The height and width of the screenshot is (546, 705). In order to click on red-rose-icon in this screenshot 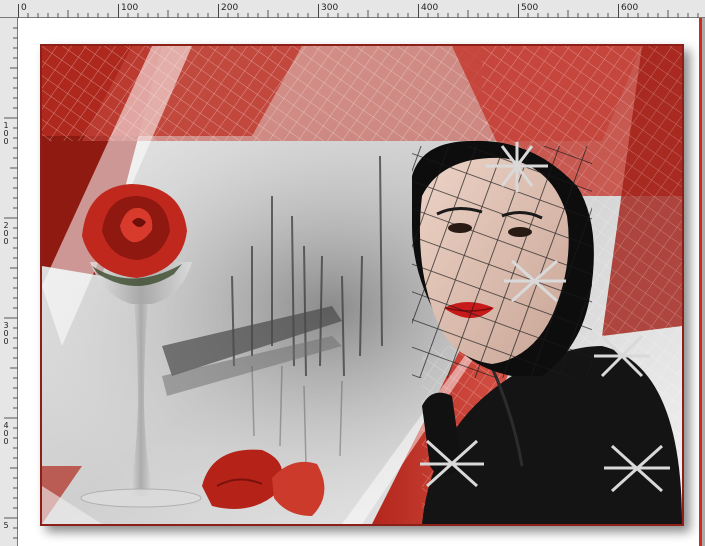, I will do `click(134, 235)`.